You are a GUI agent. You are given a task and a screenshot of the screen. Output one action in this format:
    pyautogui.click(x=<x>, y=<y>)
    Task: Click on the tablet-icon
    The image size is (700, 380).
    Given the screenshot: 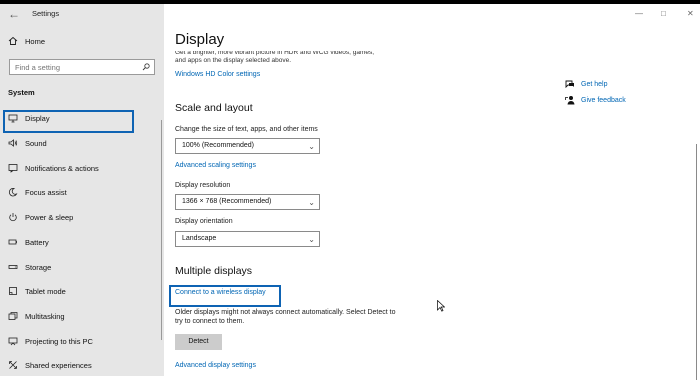 What is the action you would take?
    pyautogui.click(x=13, y=291)
    